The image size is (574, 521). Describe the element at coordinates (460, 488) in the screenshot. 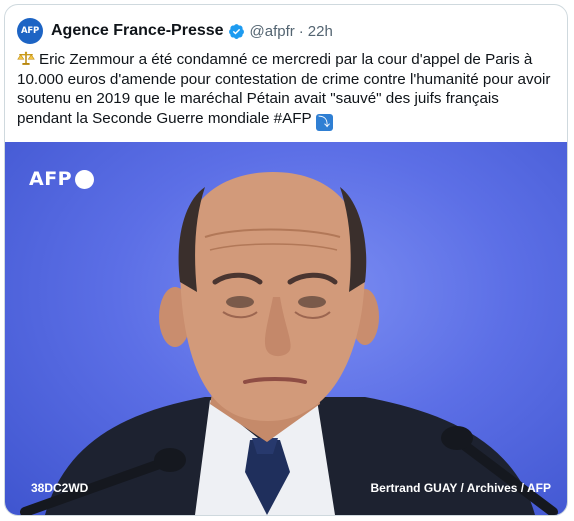

I see `photo-credit: Bertrand GUAY / Archives / AFP` at that location.